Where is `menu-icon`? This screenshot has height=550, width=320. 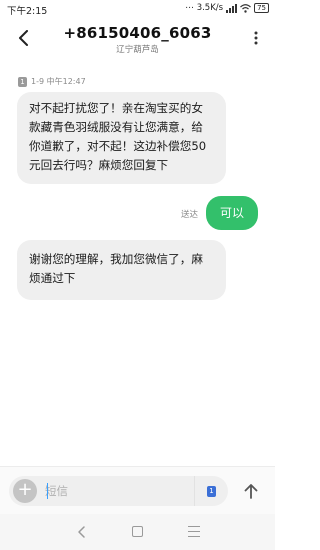 menu-icon is located at coordinates (194, 531).